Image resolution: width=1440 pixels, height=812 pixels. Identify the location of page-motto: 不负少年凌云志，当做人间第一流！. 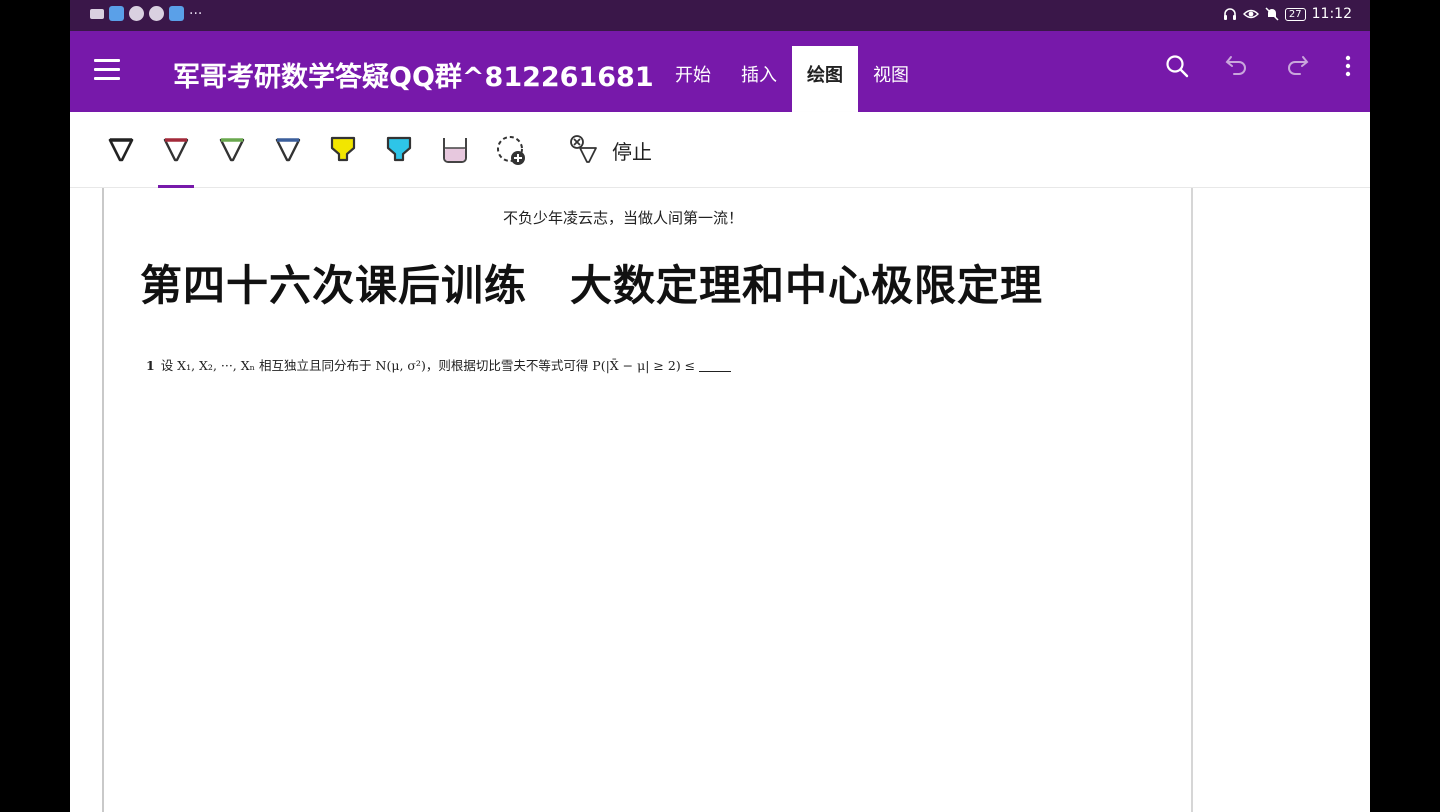
(623, 218).